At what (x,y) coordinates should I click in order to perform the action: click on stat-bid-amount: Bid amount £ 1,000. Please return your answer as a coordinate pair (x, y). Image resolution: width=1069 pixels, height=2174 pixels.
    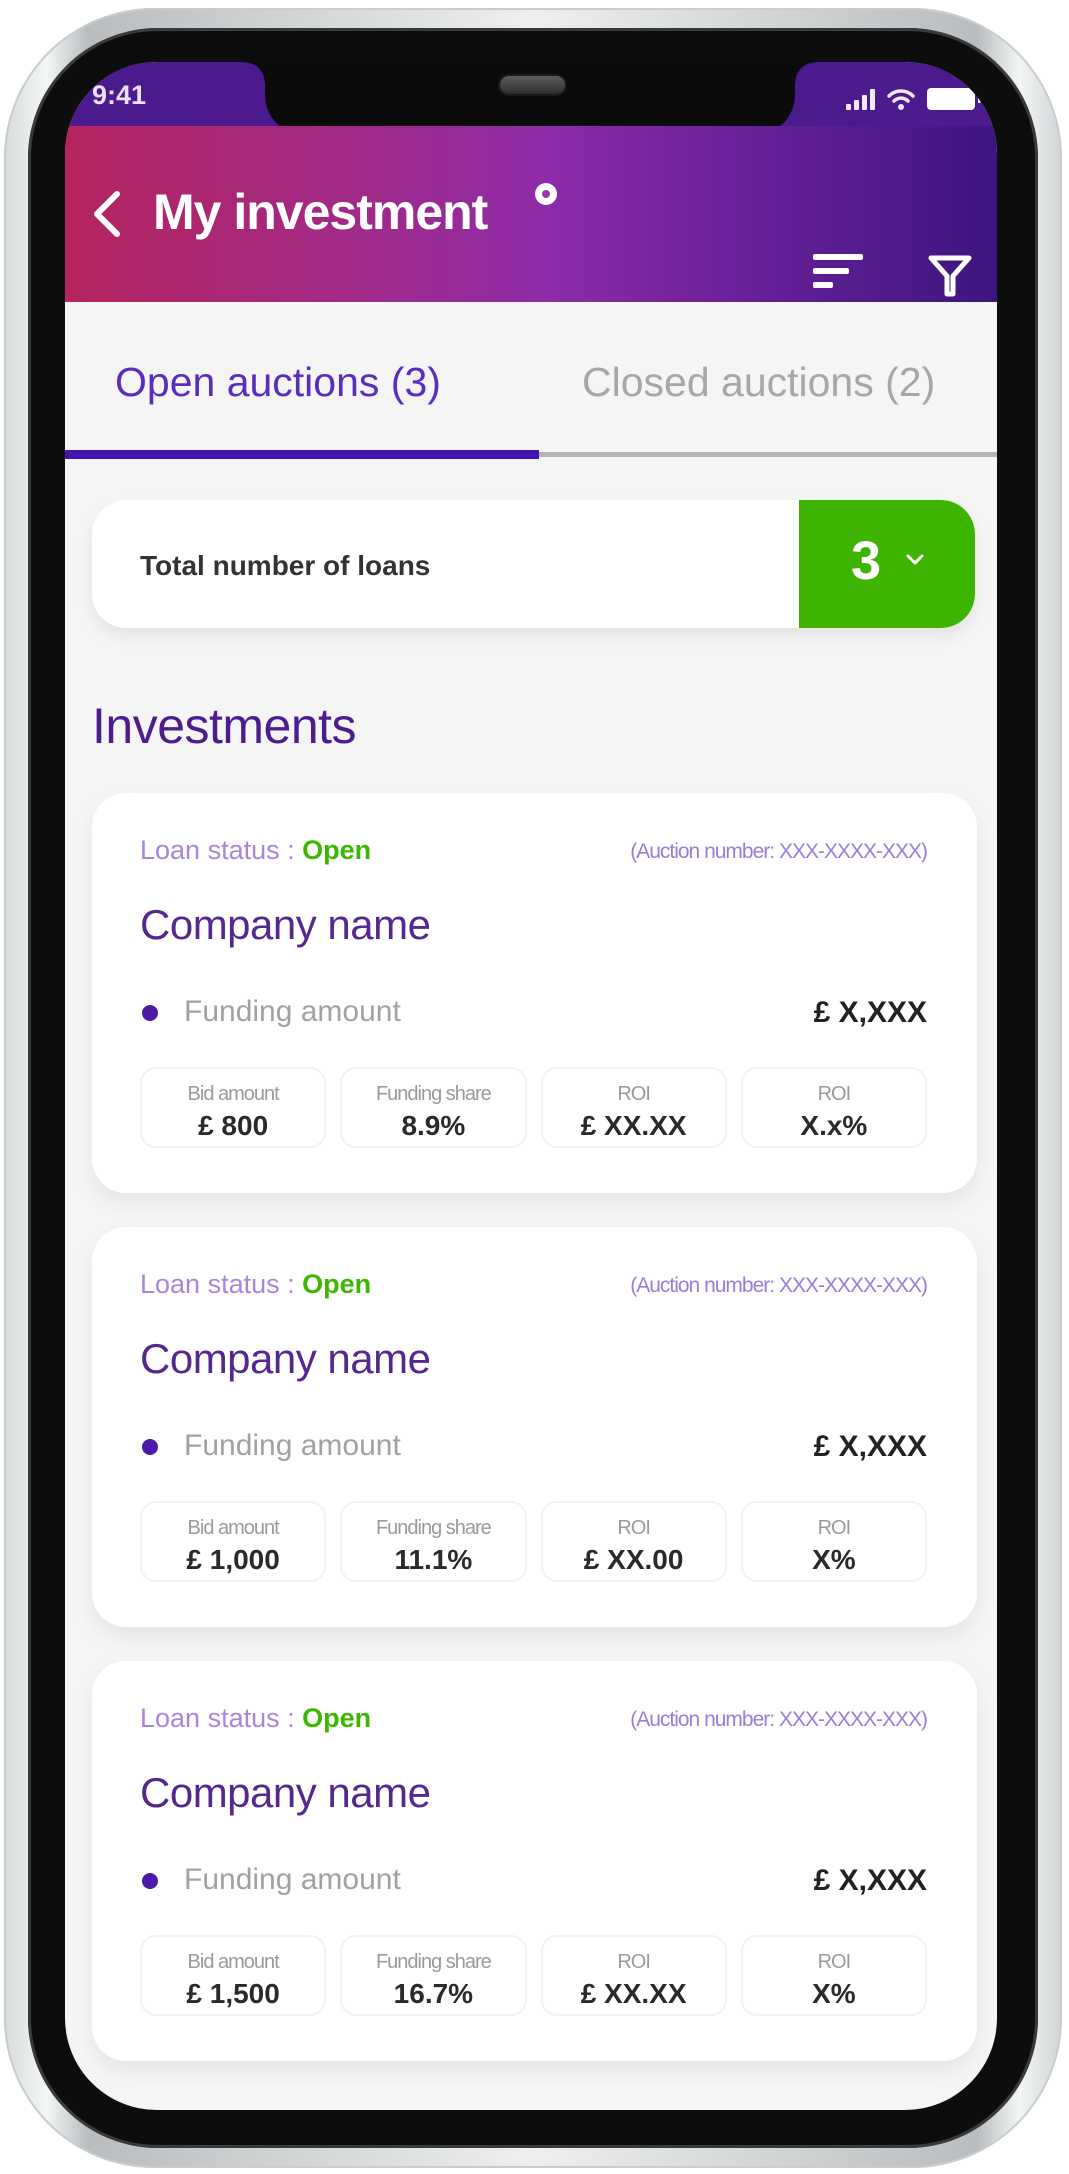
    Looking at the image, I should click on (233, 1541).